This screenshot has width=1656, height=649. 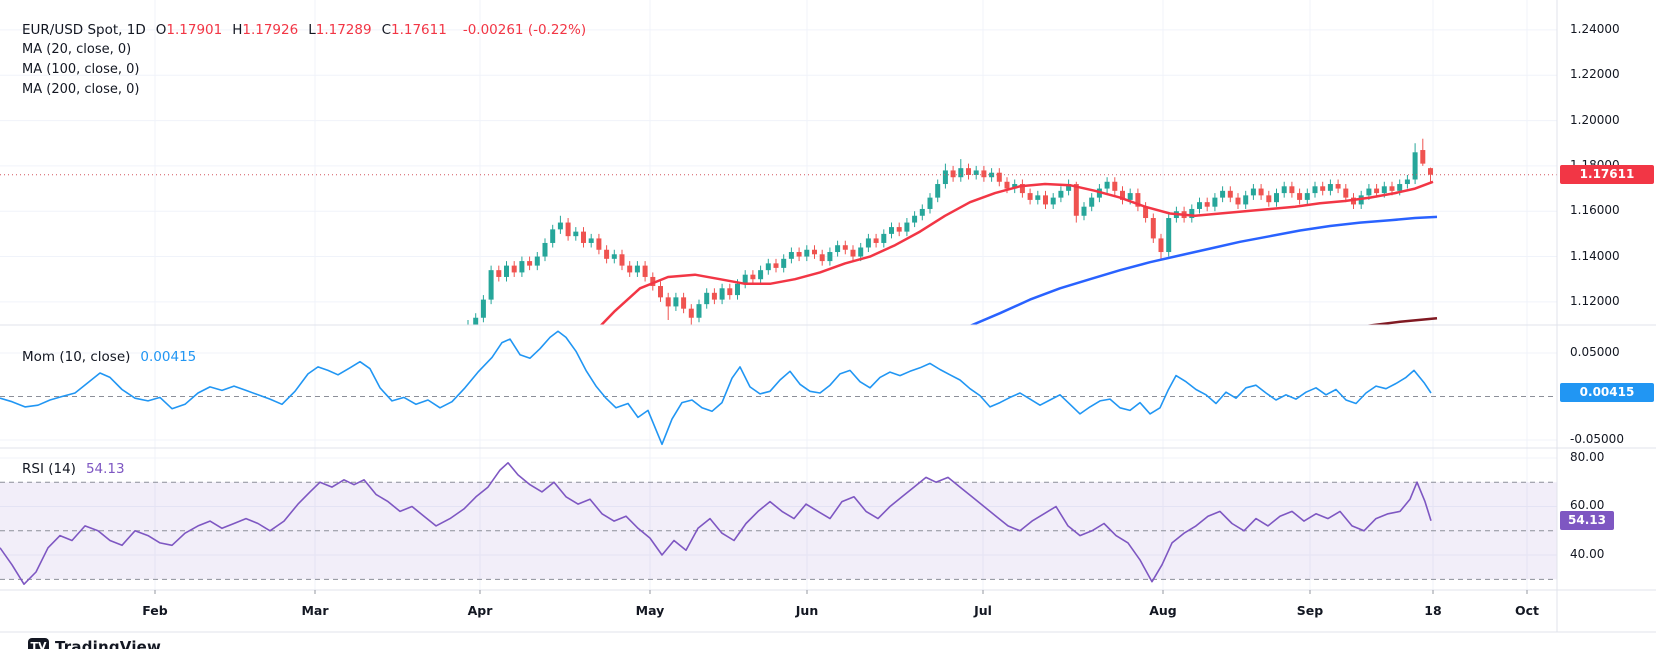 What do you see at coordinates (340, 30) in the screenshot?
I see `ohlc-pair: L1.17289` at bounding box center [340, 30].